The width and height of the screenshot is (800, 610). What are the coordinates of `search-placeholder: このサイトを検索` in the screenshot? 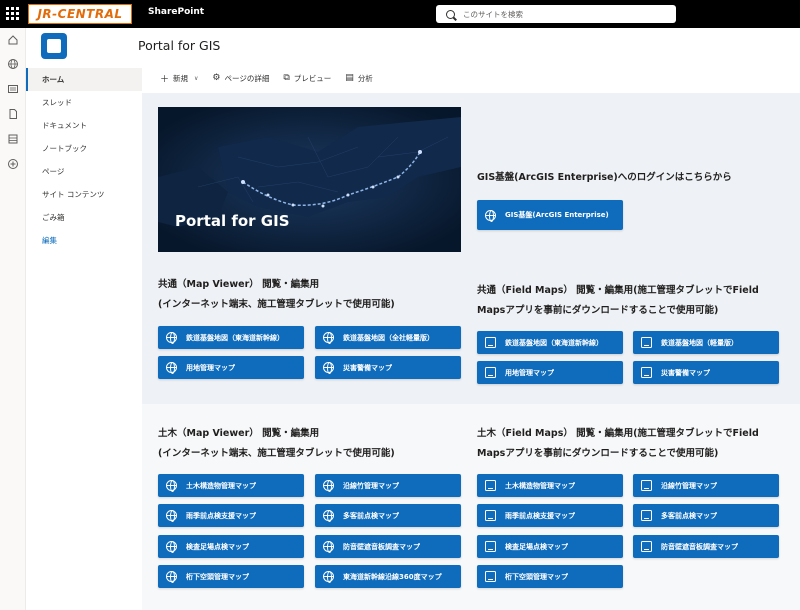 It's located at (493, 14).